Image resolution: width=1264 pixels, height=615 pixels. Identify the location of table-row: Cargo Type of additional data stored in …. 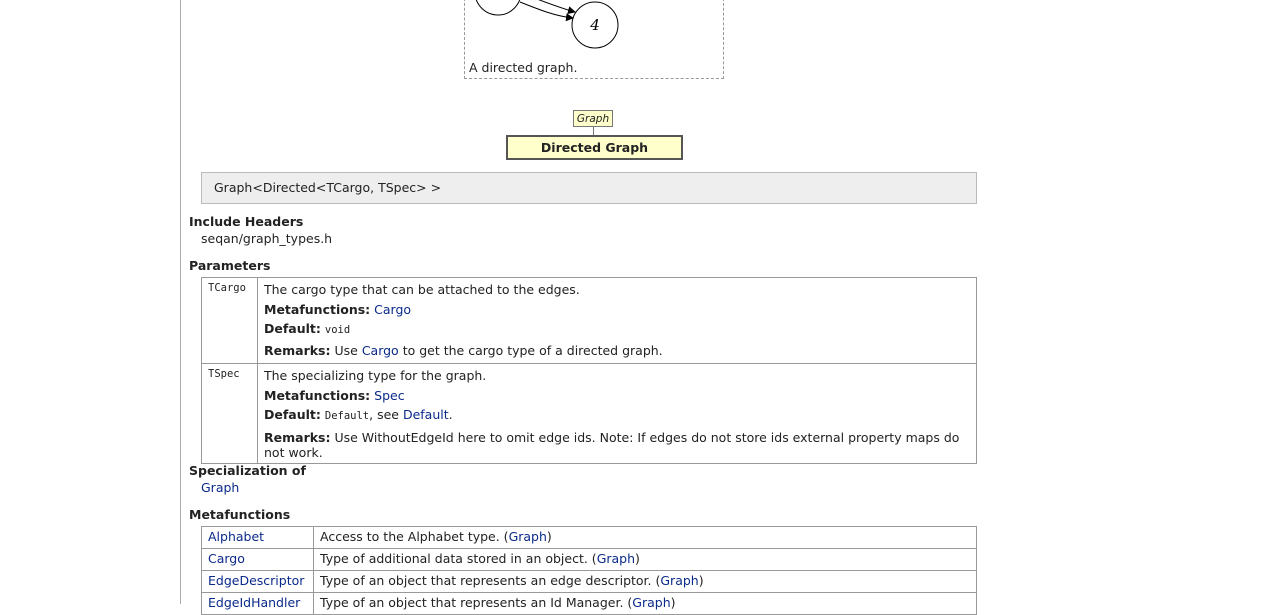
(589, 560).